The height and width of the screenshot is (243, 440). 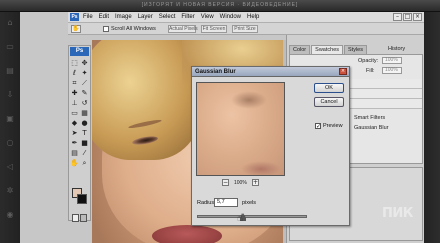 What do you see at coordinates (74, 153) in the screenshot?
I see `notes-tool-icon: ▤` at bounding box center [74, 153].